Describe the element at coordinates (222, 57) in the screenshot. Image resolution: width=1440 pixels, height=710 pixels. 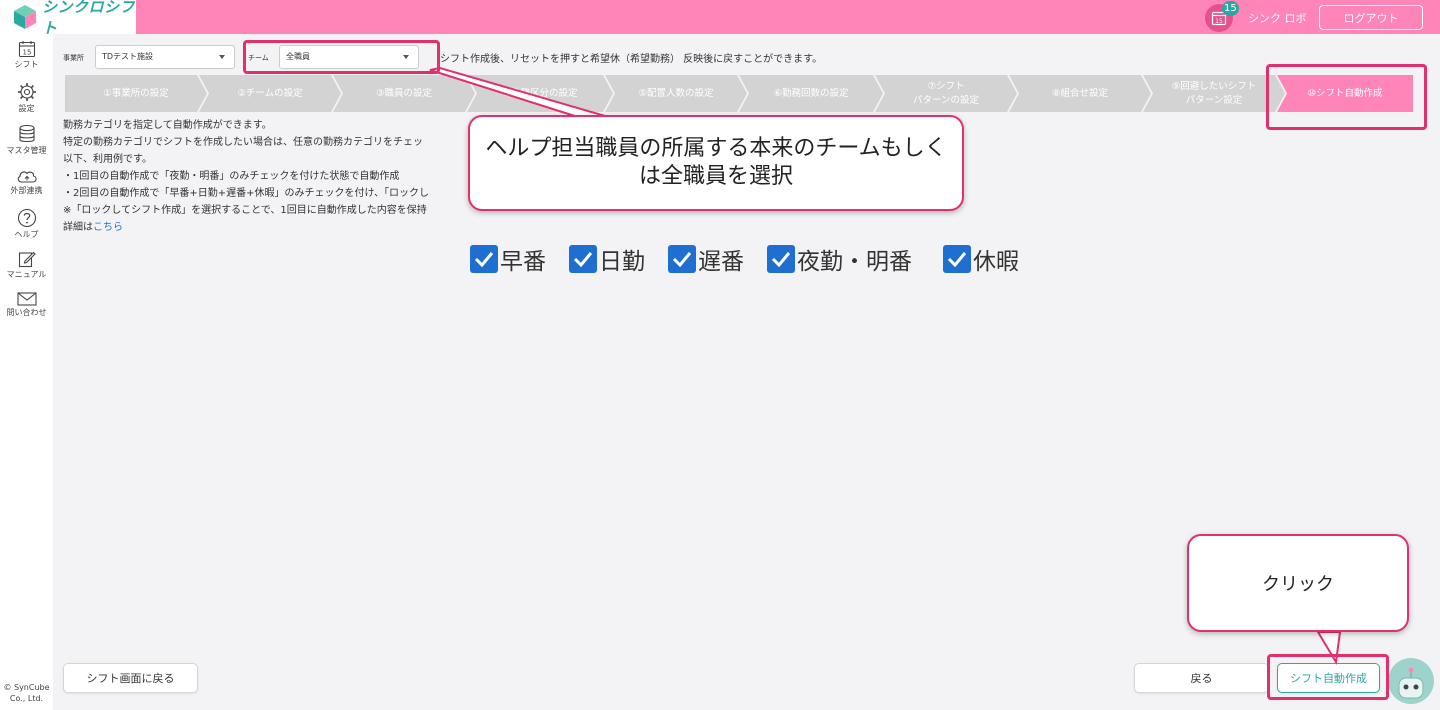
I see `chevron-down-icon` at that location.